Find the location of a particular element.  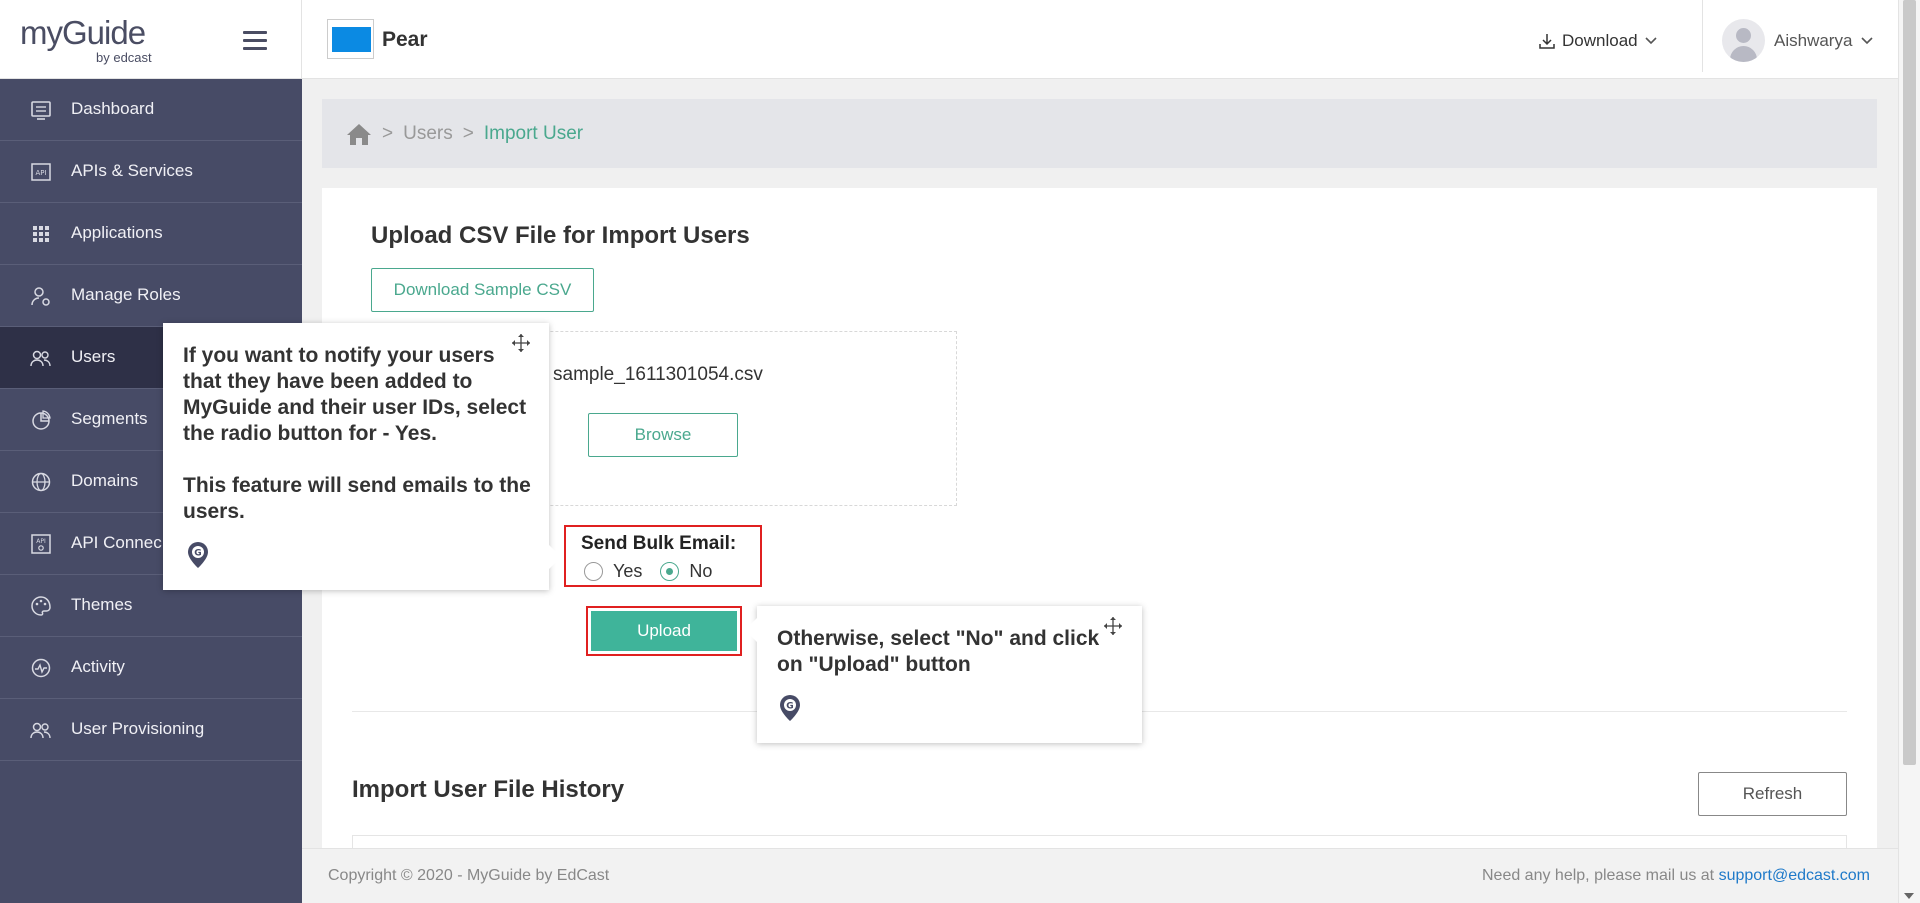

bulk-email-no-option: No is located at coordinates (686, 571).